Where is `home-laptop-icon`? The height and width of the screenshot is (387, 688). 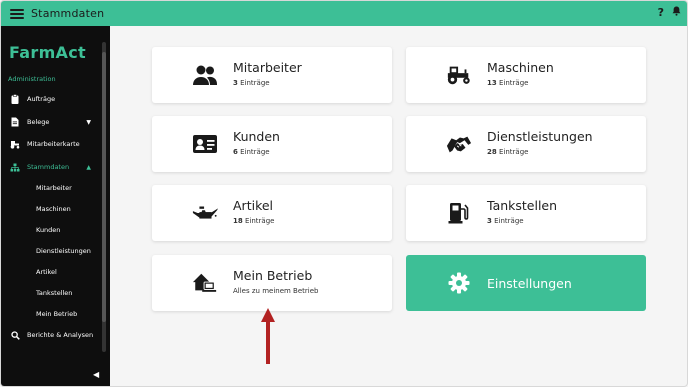
home-laptop-icon is located at coordinates (205, 283).